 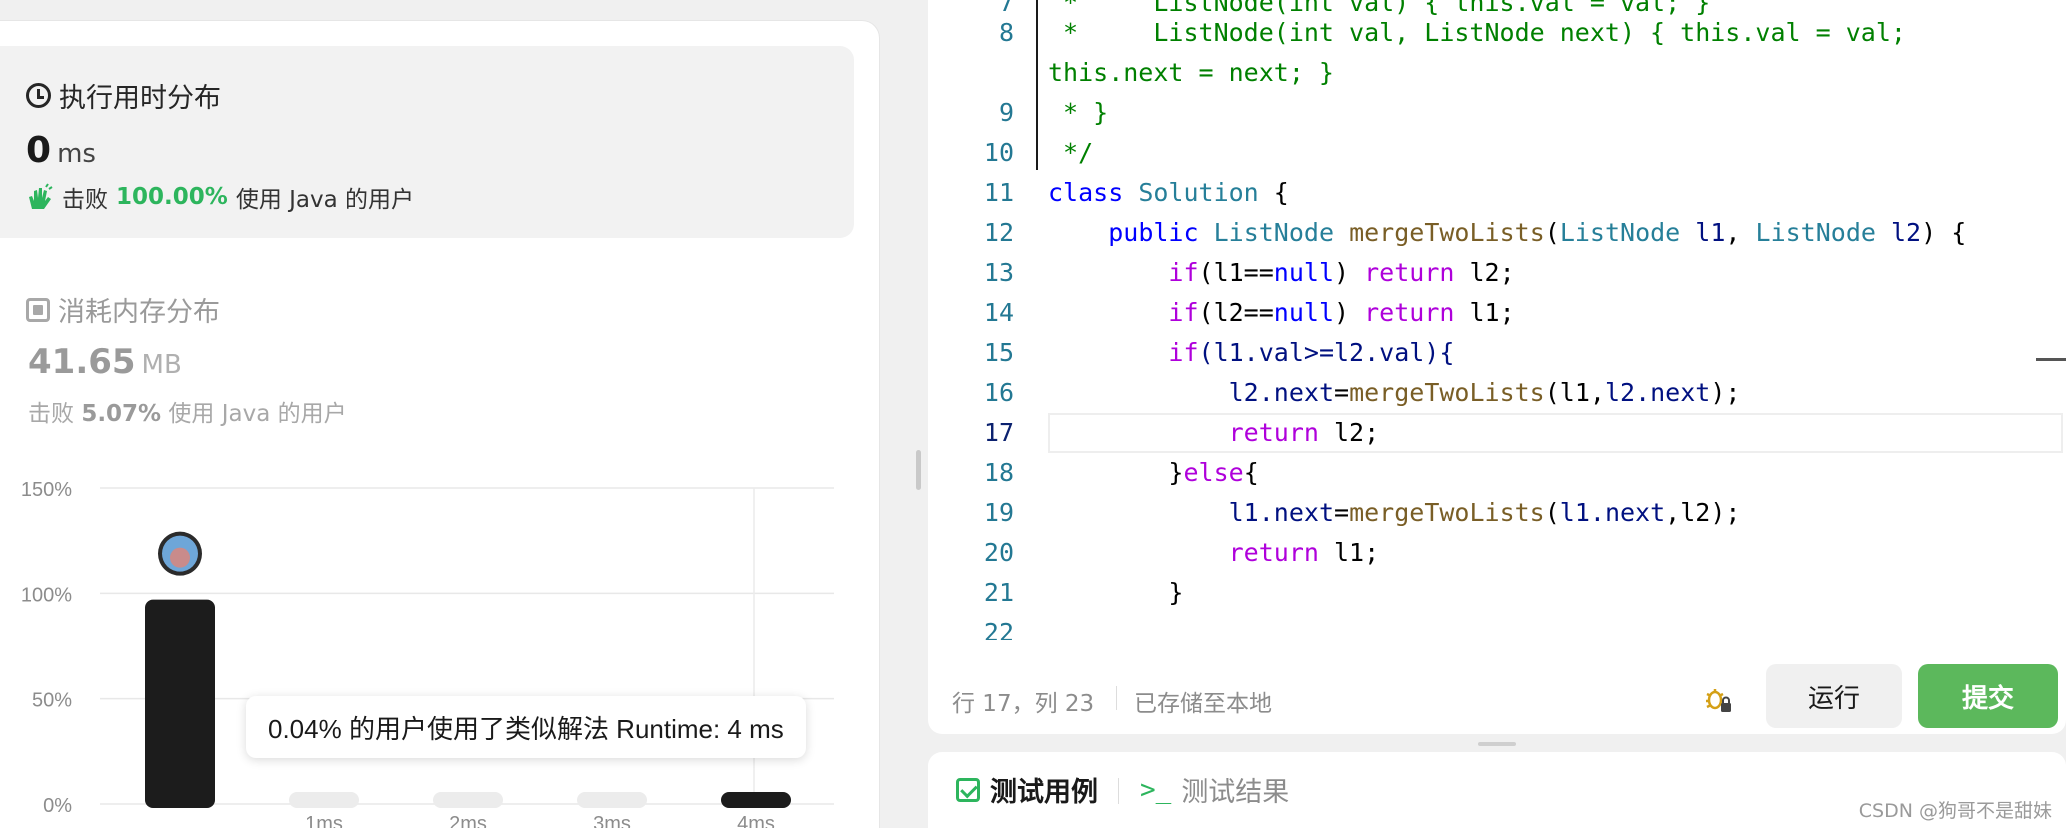 What do you see at coordinates (1718, 700) in the screenshot?
I see `debug-locked-icon` at bounding box center [1718, 700].